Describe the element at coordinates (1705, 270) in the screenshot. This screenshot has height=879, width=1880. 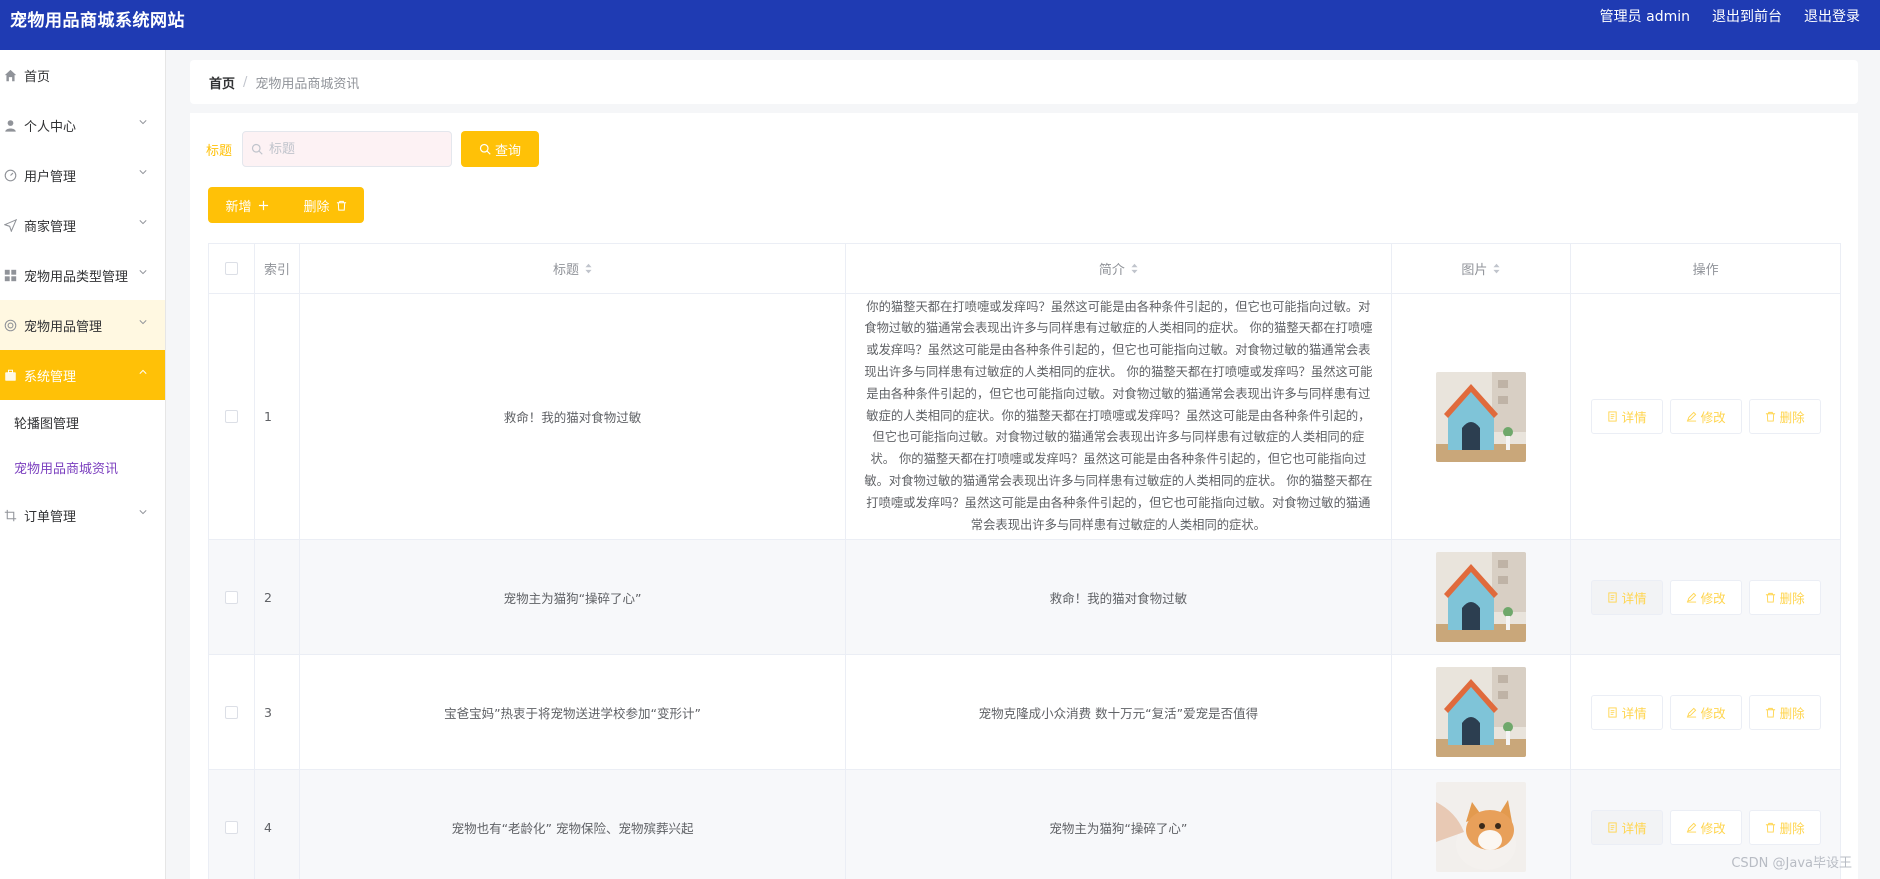
I see `header-ops: 操作` at that location.